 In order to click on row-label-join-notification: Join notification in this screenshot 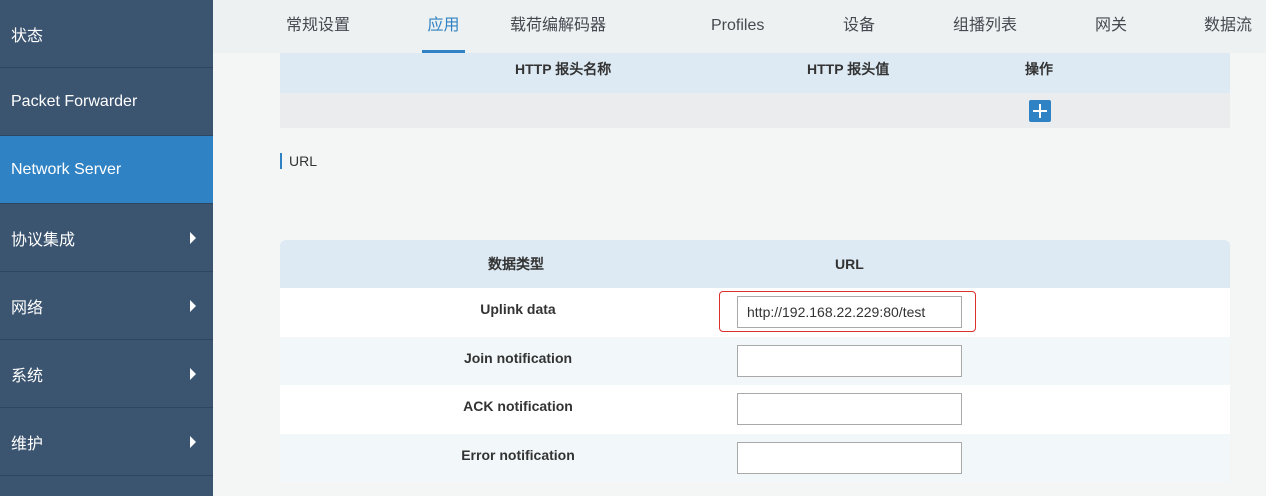, I will do `click(518, 357)`.